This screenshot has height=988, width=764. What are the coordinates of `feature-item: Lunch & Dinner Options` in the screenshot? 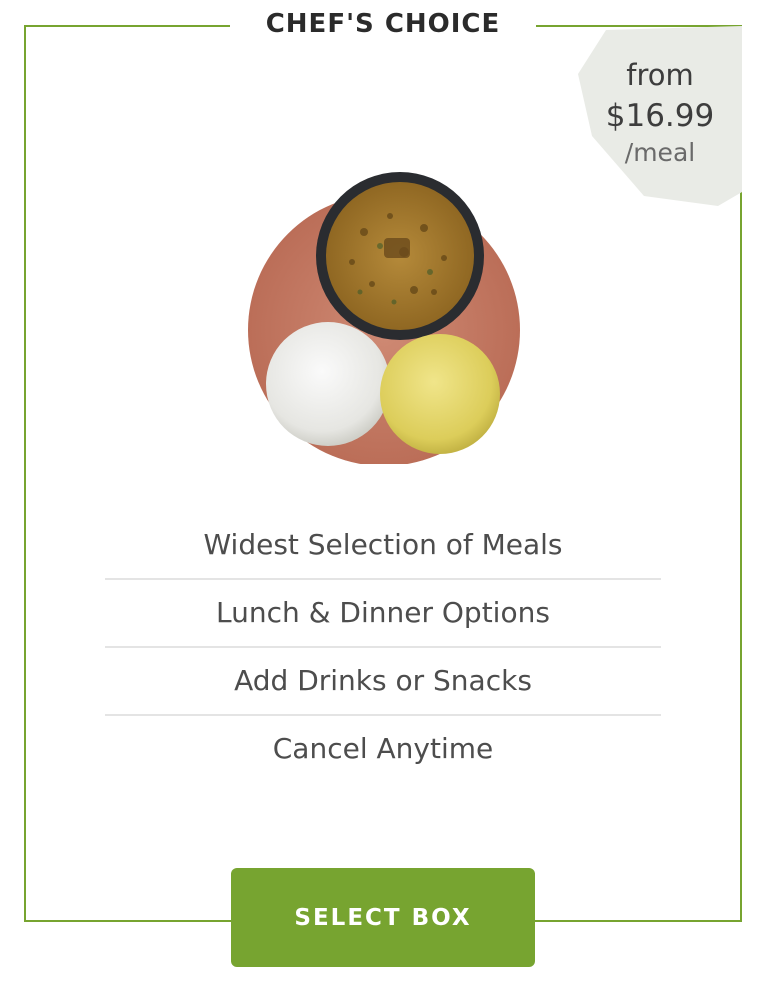 It's located at (383, 614).